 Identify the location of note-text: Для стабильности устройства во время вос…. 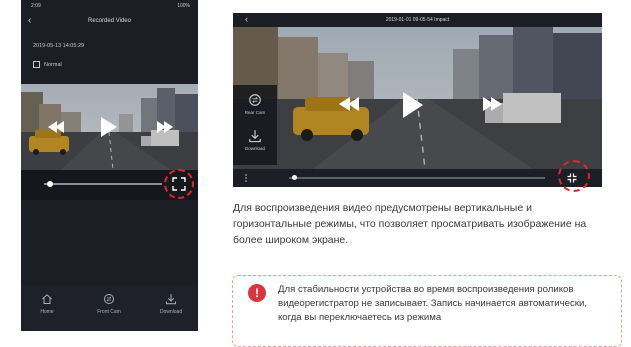
(432, 303).